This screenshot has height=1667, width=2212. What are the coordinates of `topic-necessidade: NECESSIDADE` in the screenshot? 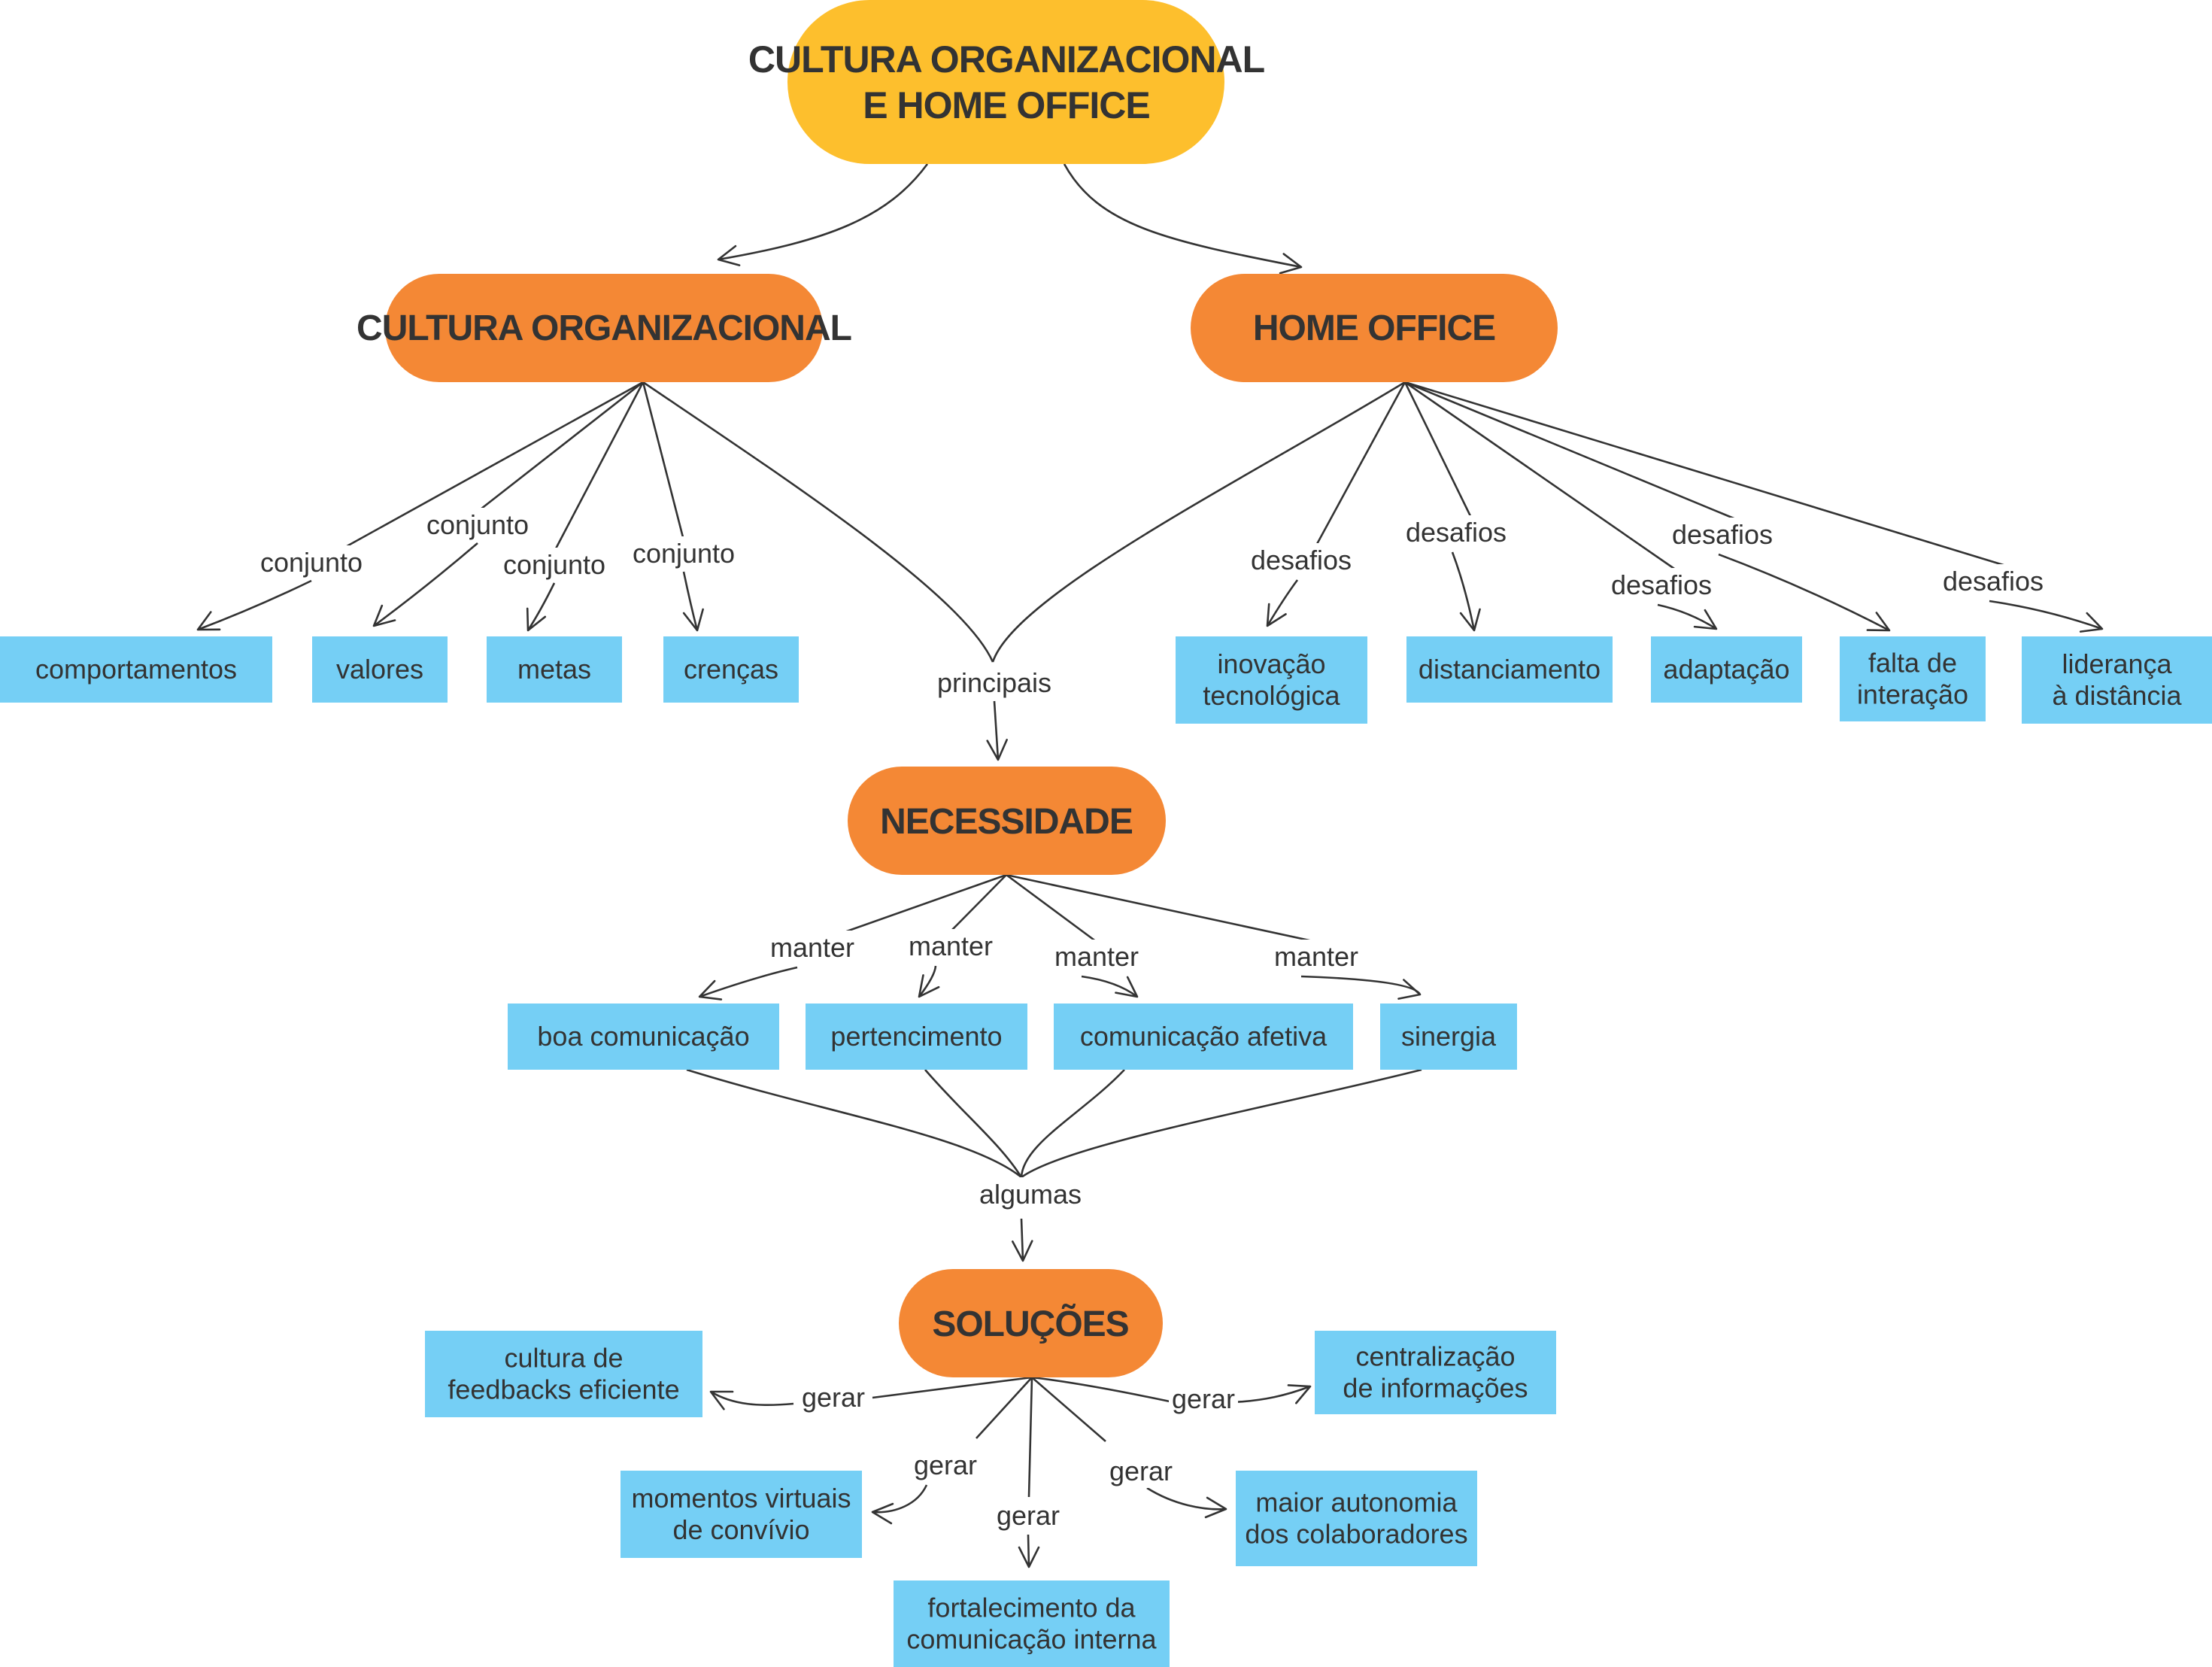 It's located at (1007, 821).